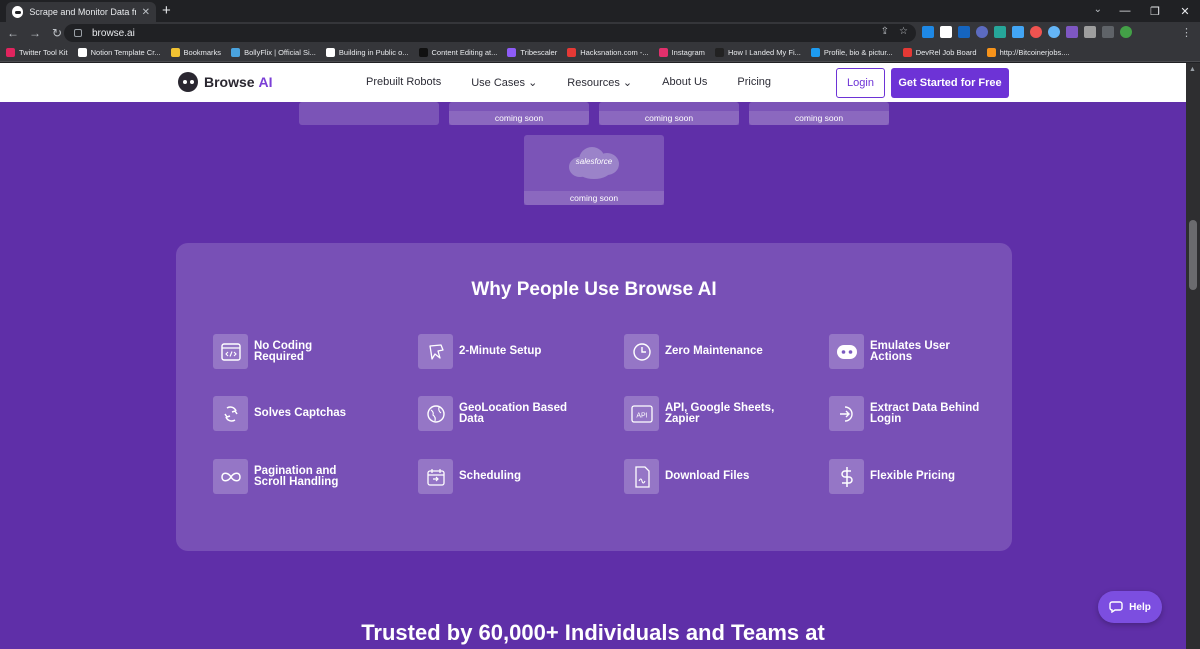  I want to click on bookmark-item: Bookmarks, so click(196, 52).